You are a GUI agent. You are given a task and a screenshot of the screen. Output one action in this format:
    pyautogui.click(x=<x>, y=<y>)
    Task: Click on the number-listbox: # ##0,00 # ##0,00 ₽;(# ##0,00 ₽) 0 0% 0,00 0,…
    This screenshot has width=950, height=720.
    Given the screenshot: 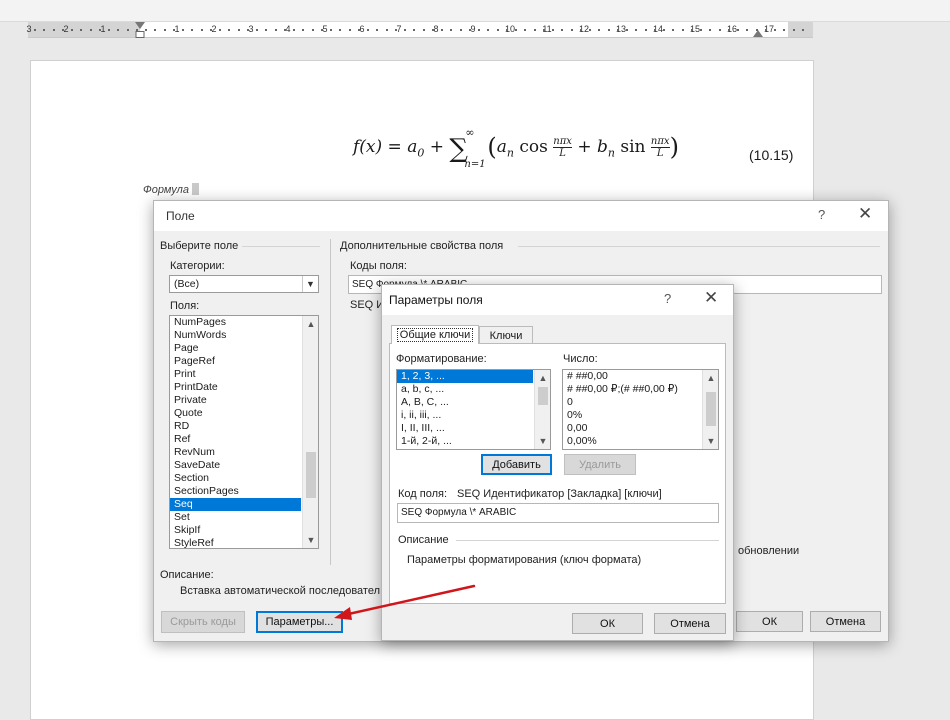 What is the action you would take?
    pyautogui.click(x=640, y=409)
    